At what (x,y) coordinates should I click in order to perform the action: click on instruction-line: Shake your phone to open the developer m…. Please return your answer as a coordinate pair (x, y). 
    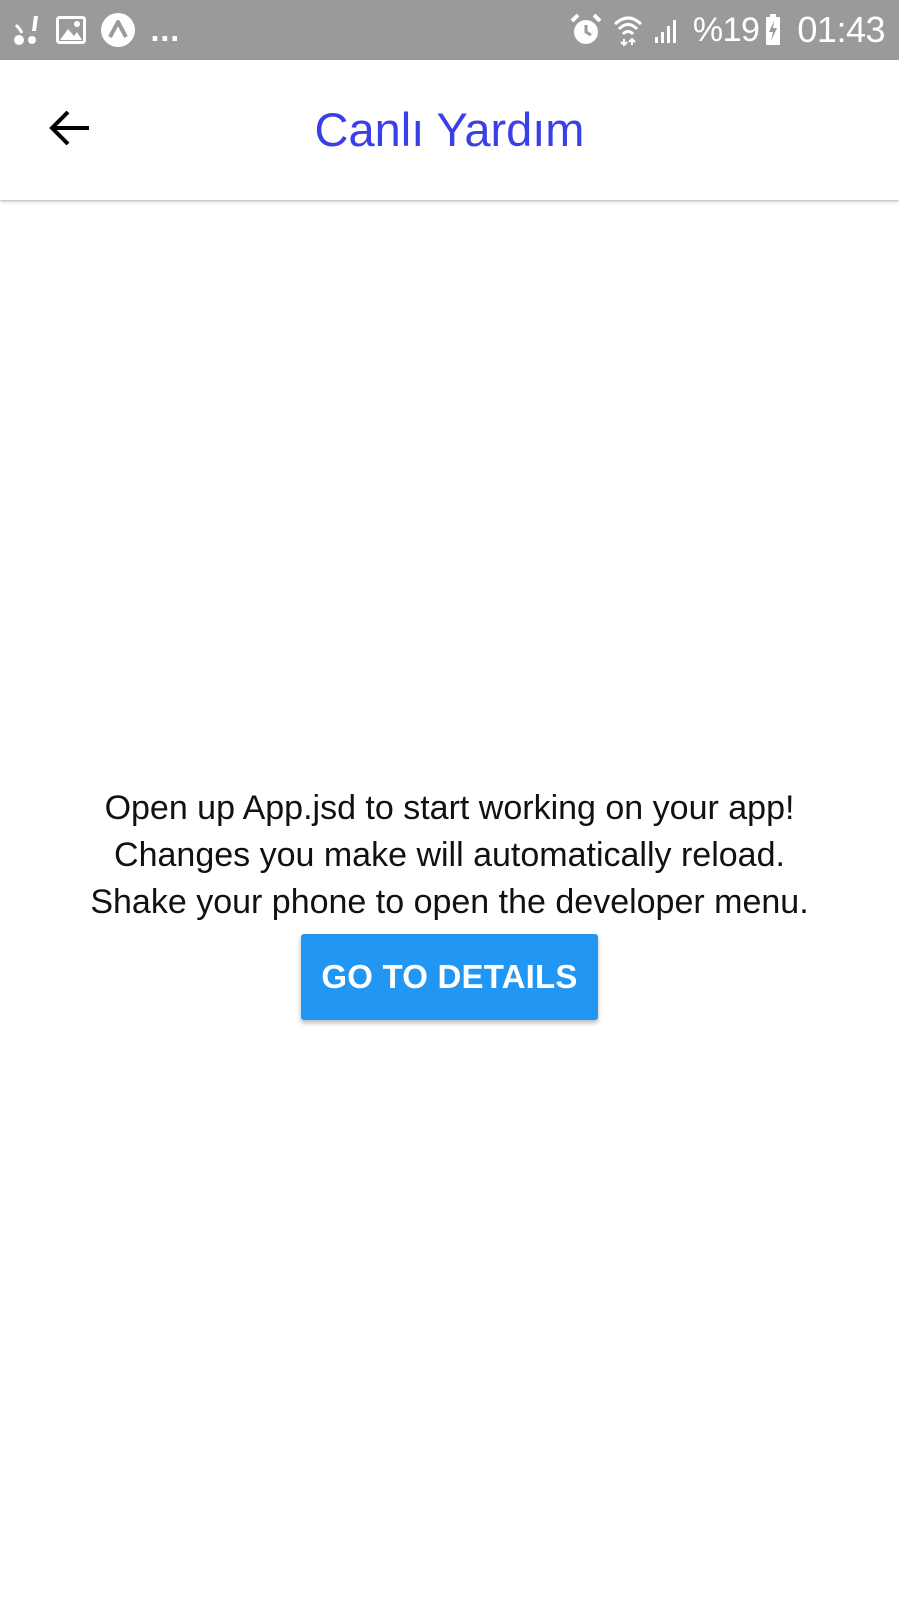
    Looking at the image, I should click on (449, 902).